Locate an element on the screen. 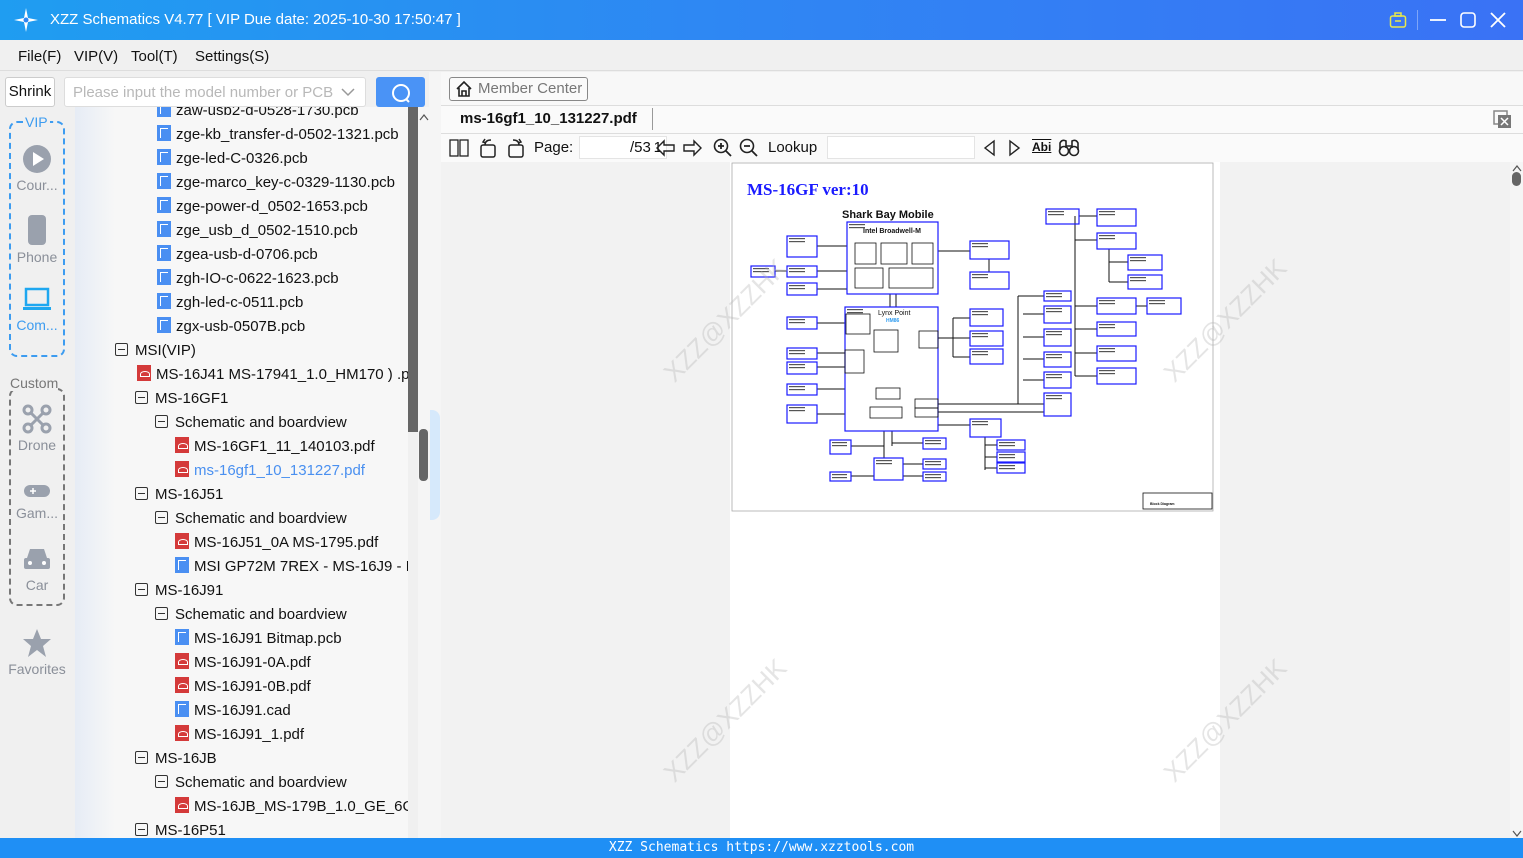 This screenshot has height=858, width=1523. briefcase-icon is located at coordinates (1398, 20).